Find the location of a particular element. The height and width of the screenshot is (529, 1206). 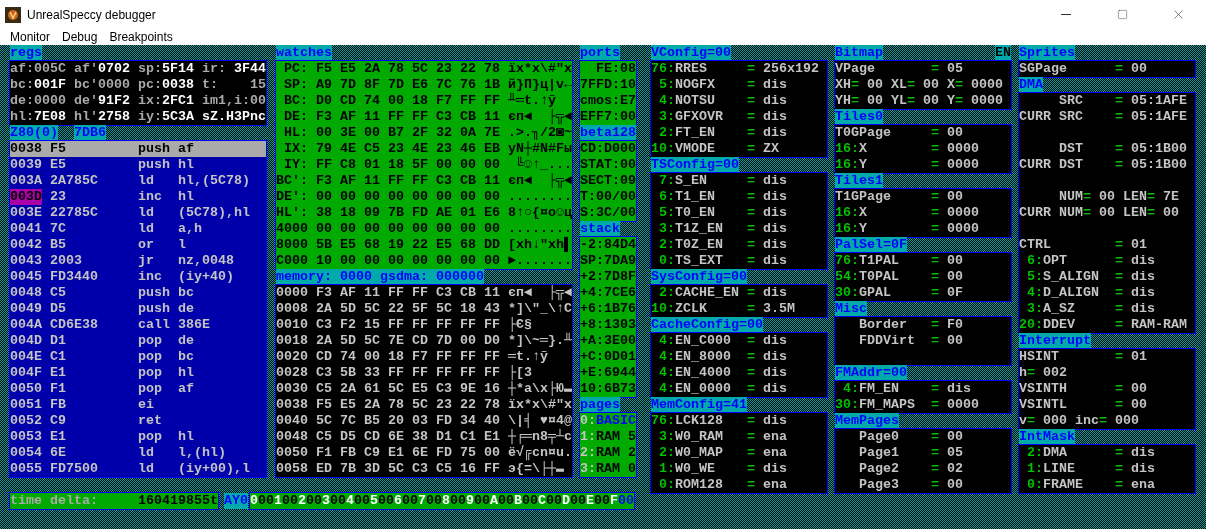

operands: 386E is located at coordinates (194, 325).